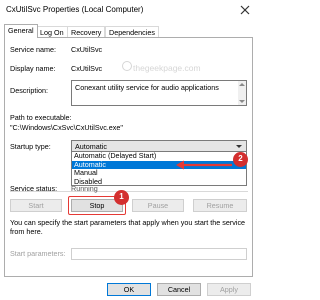 This screenshot has height=300, width=320. Describe the element at coordinates (242, 93) in the screenshot. I see `description-scrollbar` at that location.